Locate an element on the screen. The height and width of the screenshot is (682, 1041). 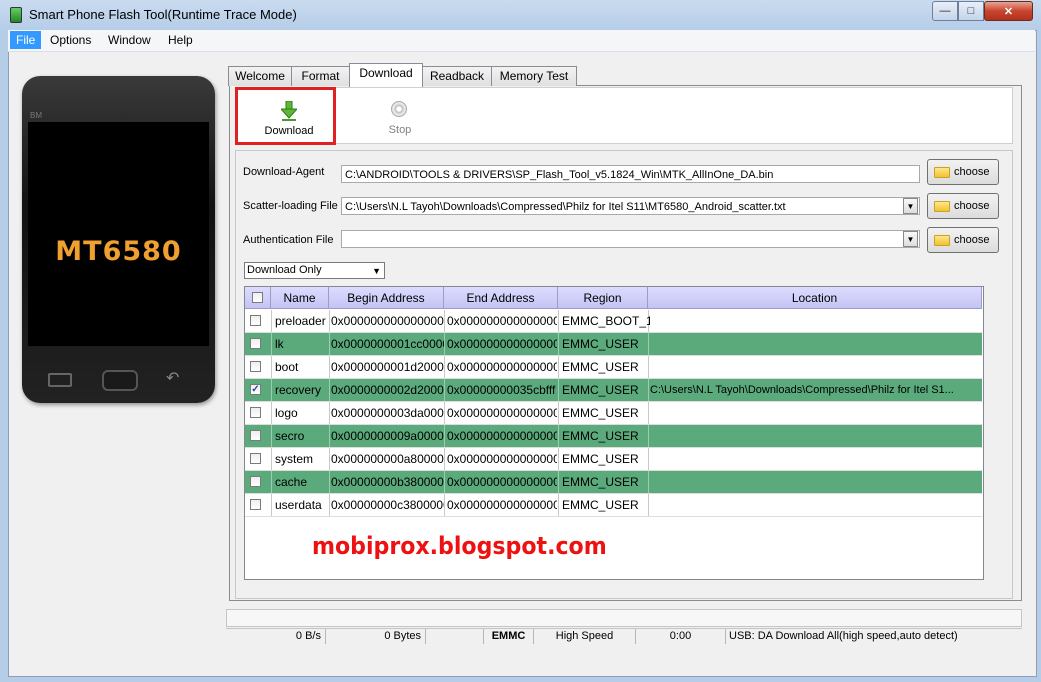
cell-begin: 0x0000000001cc0000 is located at coordinates (387, 344).